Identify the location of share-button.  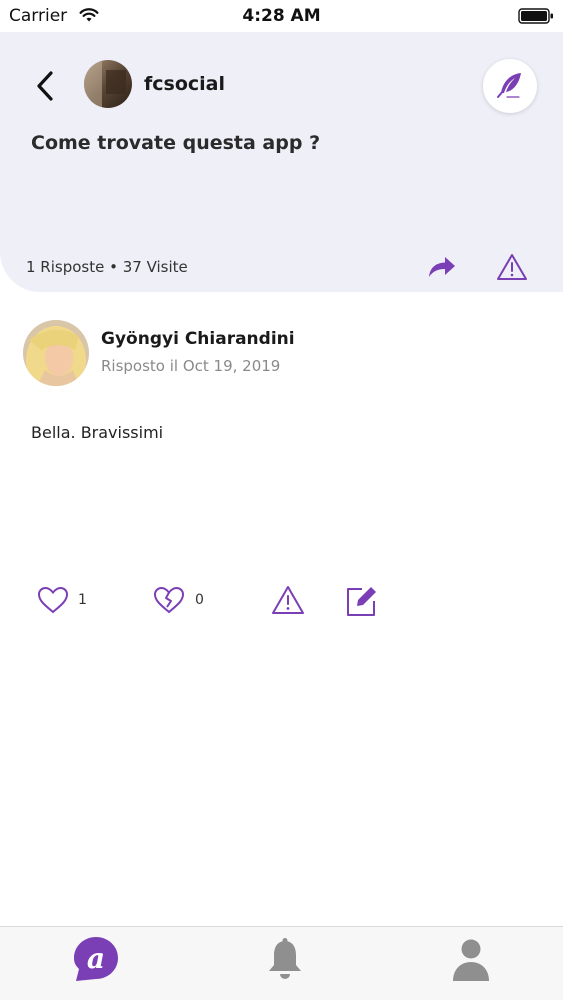
(442, 267).